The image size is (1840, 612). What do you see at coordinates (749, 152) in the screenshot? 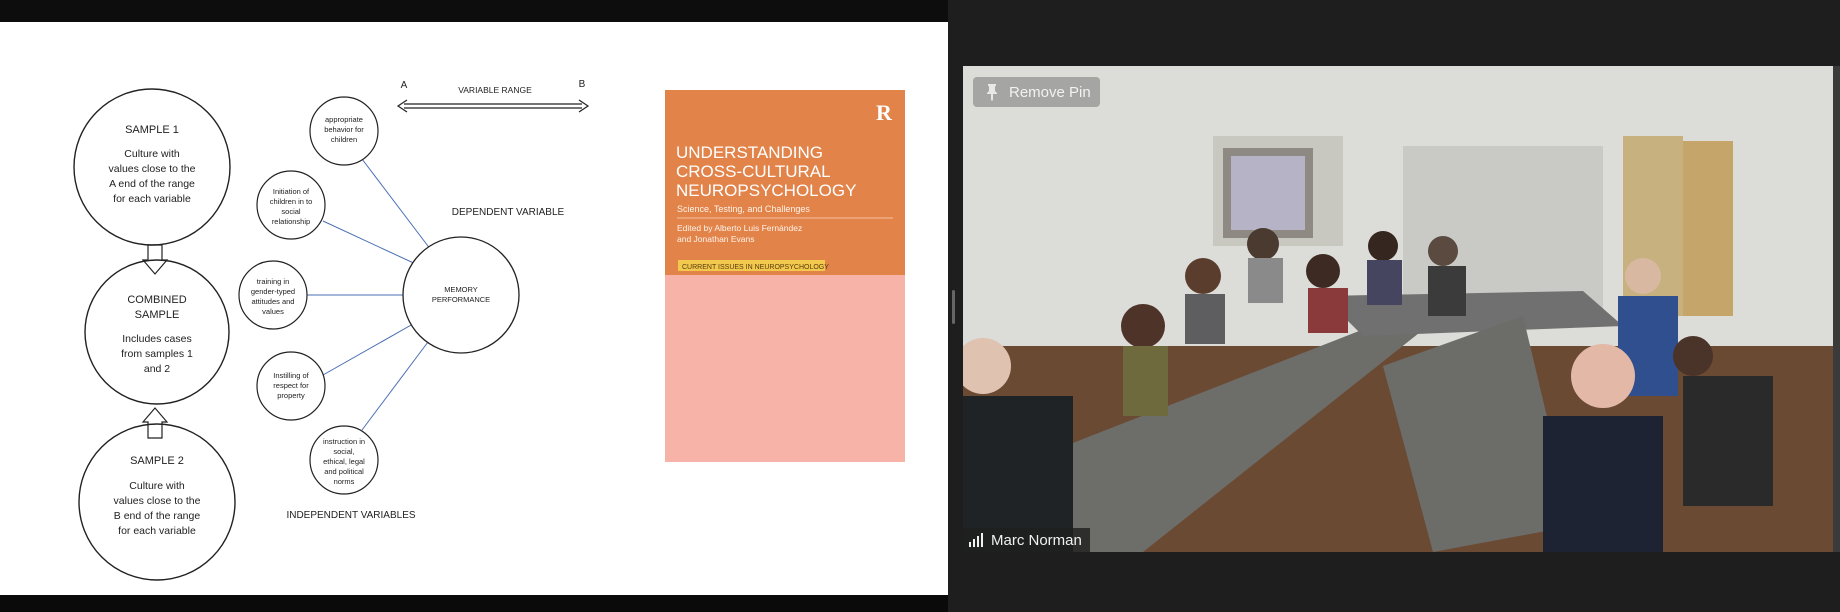
I see `book-title-line: UNDERSTANDING` at bounding box center [749, 152].